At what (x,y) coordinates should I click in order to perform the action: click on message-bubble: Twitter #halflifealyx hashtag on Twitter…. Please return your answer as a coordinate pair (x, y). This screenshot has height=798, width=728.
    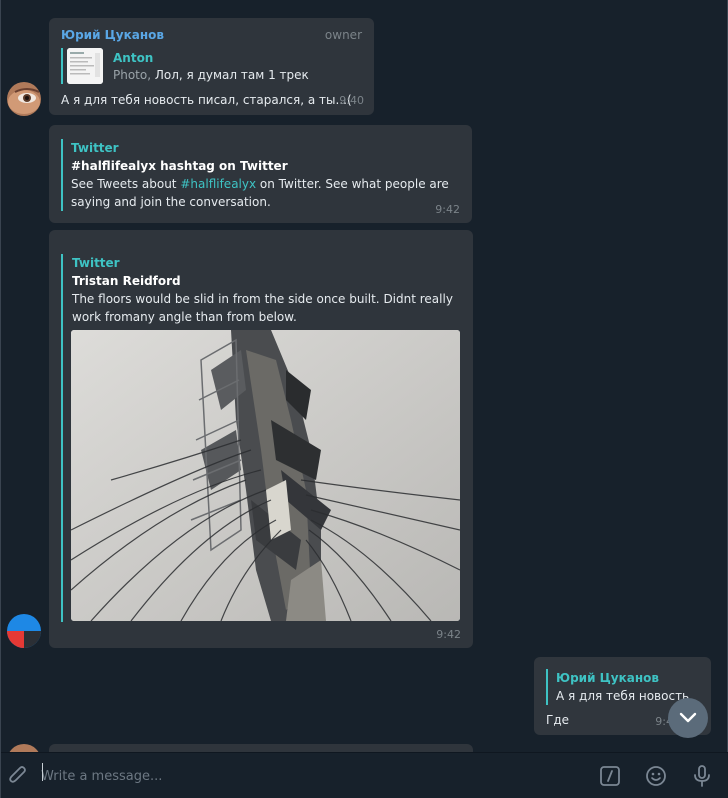
    Looking at the image, I should click on (260, 174).